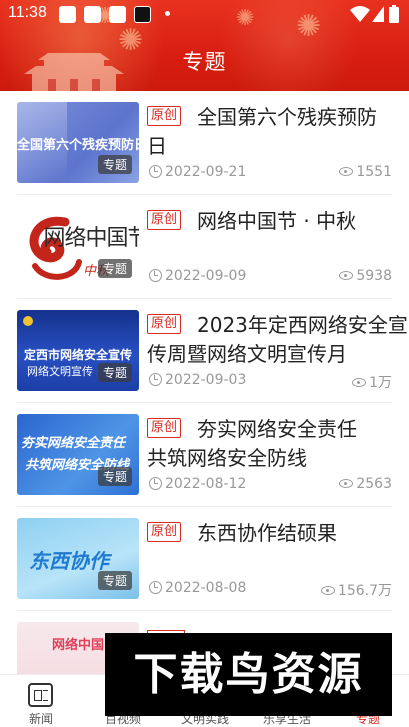 Image resolution: width=409 pixels, height=727 pixels. I want to click on thumbnail: 定西市网络安全宣传 网络文明宣传 专题, so click(78, 350).